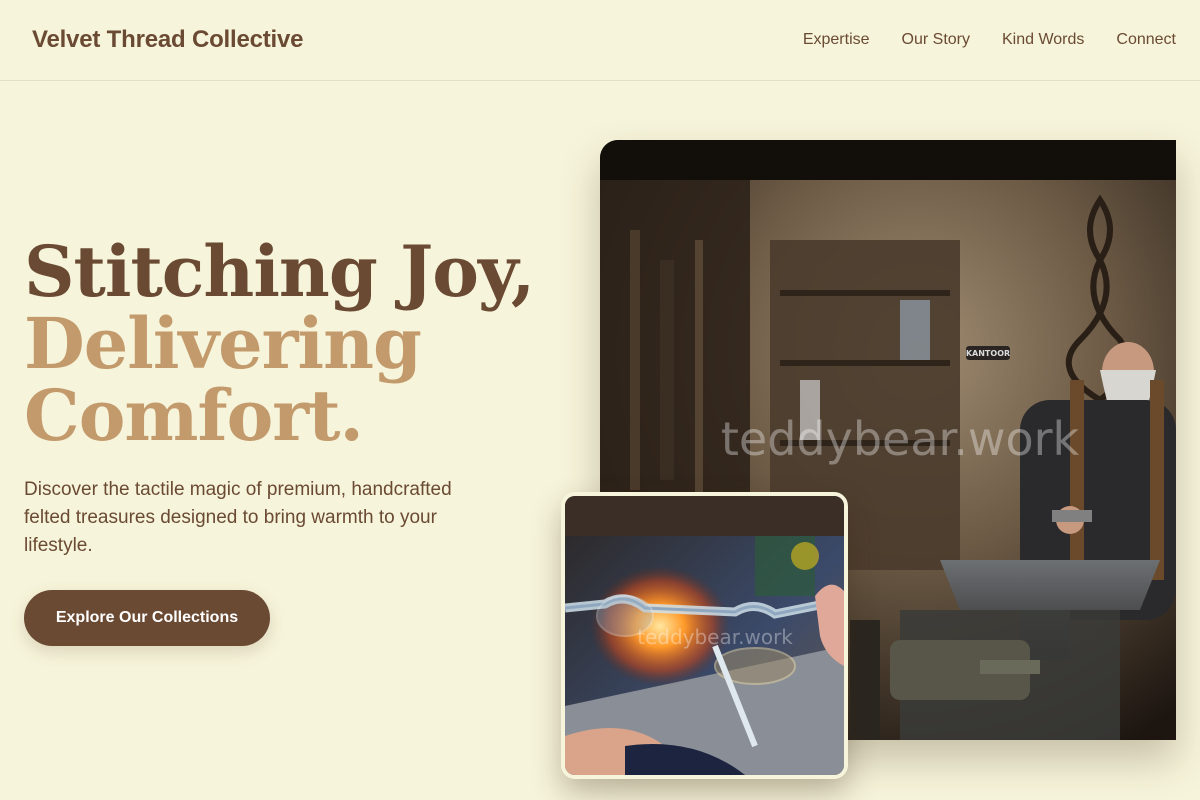 The width and height of the screenshot is (1200, 800). I want to click on hero-title-line-1: Stitching Joy,, so click(279, 271).